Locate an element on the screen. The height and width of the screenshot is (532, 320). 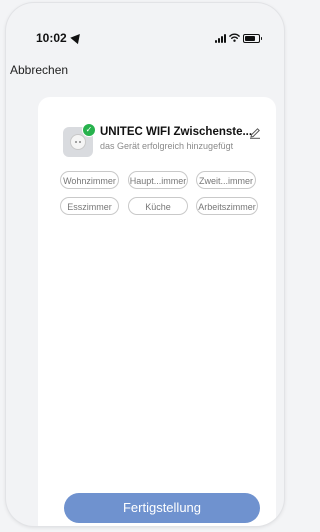
location-arrow-icon is located at coordinates (77, 37).